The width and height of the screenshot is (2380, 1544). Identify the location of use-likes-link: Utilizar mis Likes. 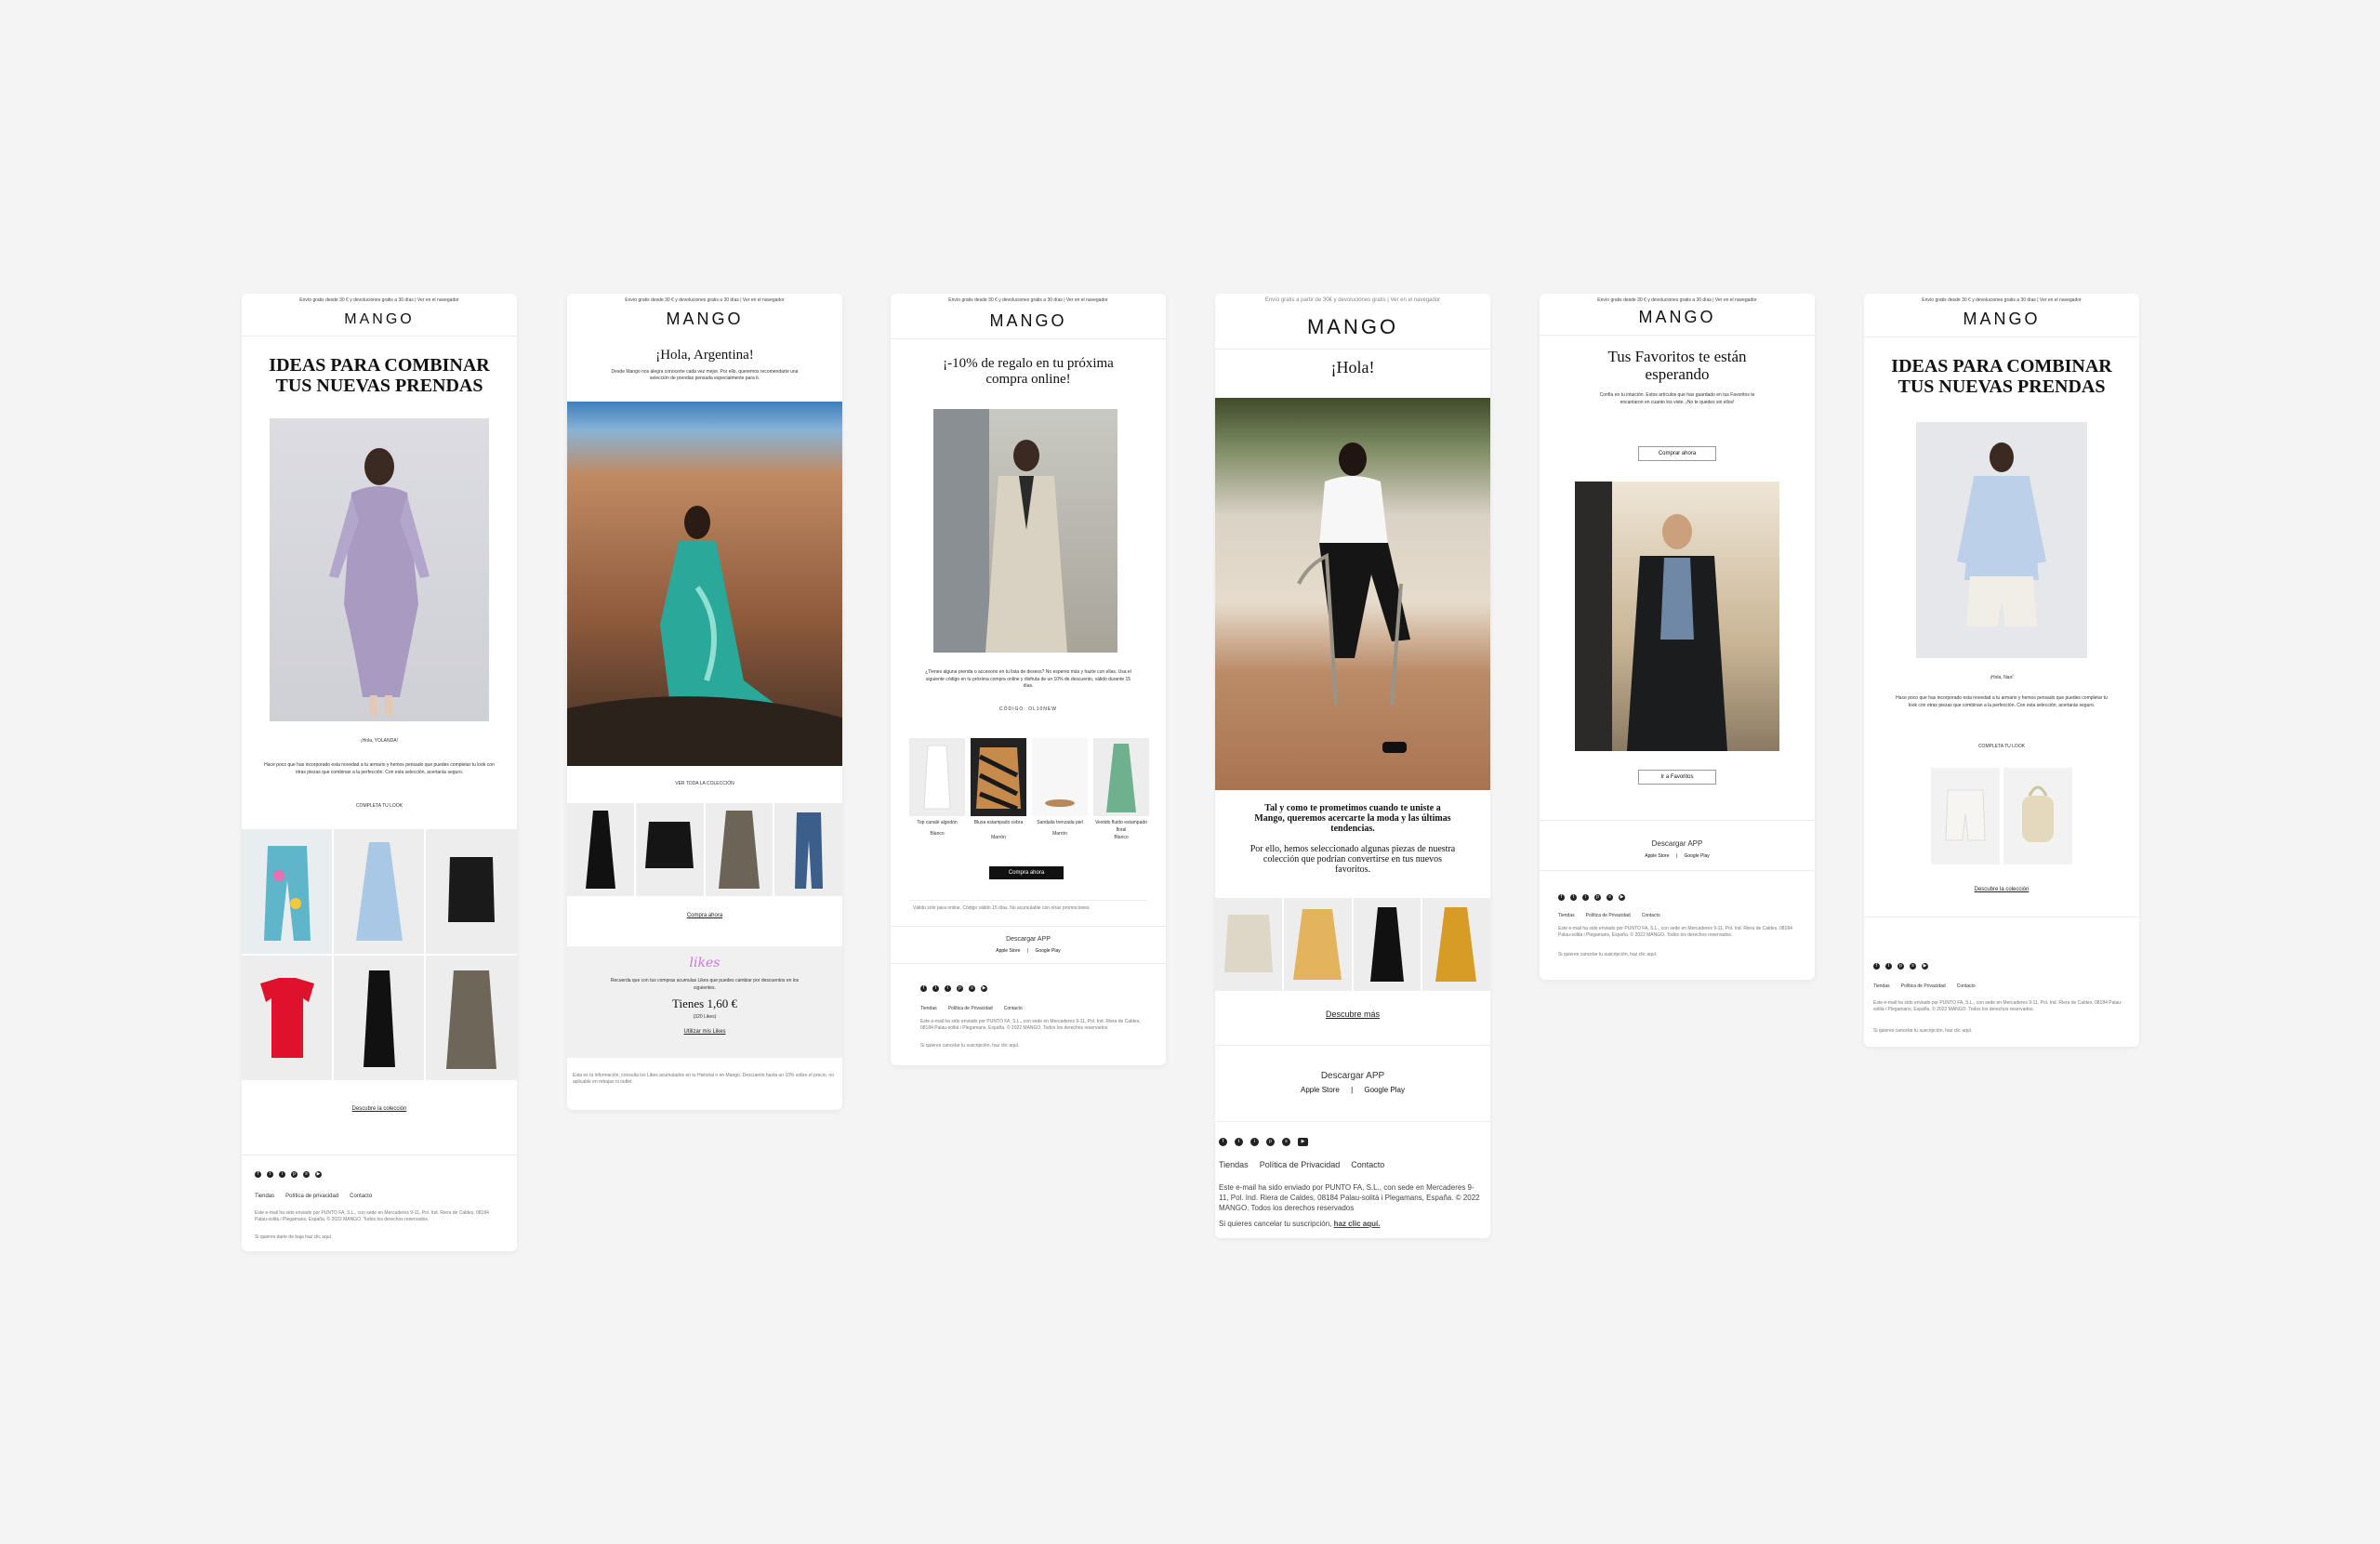
(704, 1032).